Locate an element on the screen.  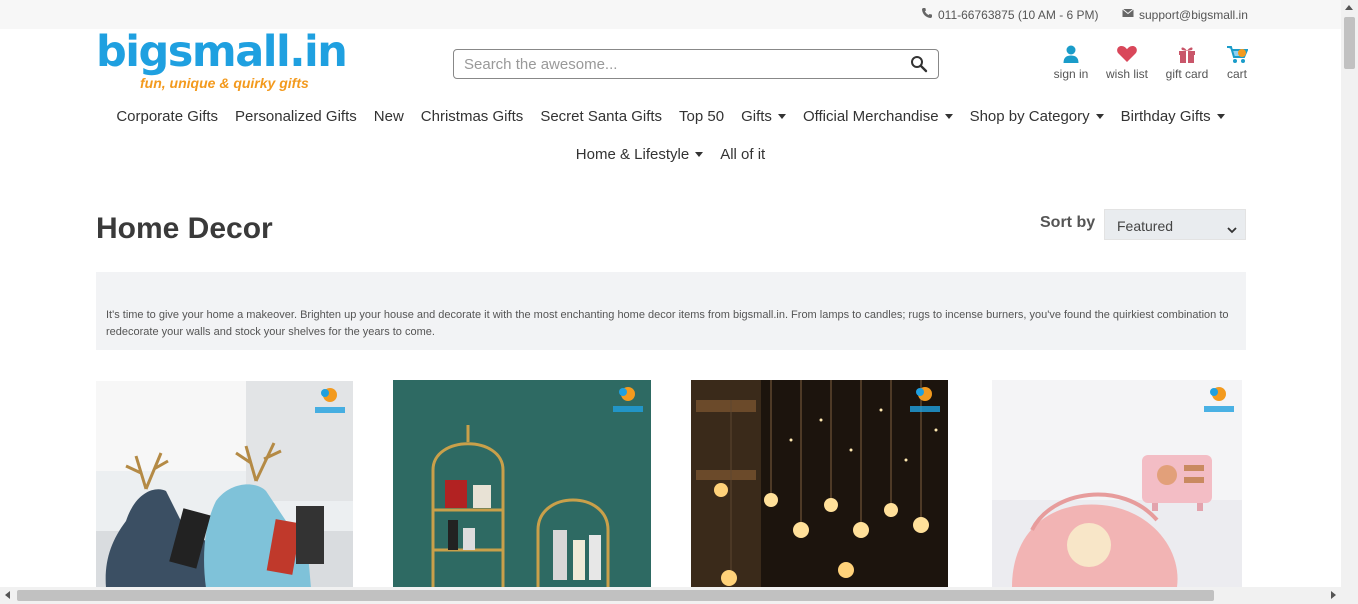
cart-icon is located at coordinates (1237, 54).